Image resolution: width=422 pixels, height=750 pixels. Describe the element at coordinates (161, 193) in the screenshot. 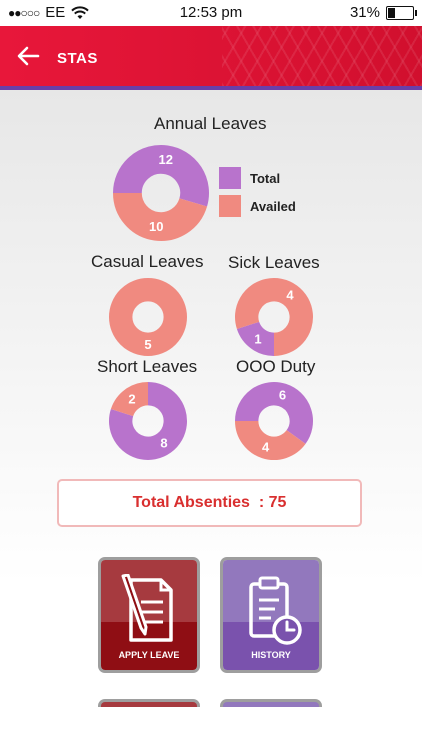

I see `annual-leaves-chart: 12 10` at that location.